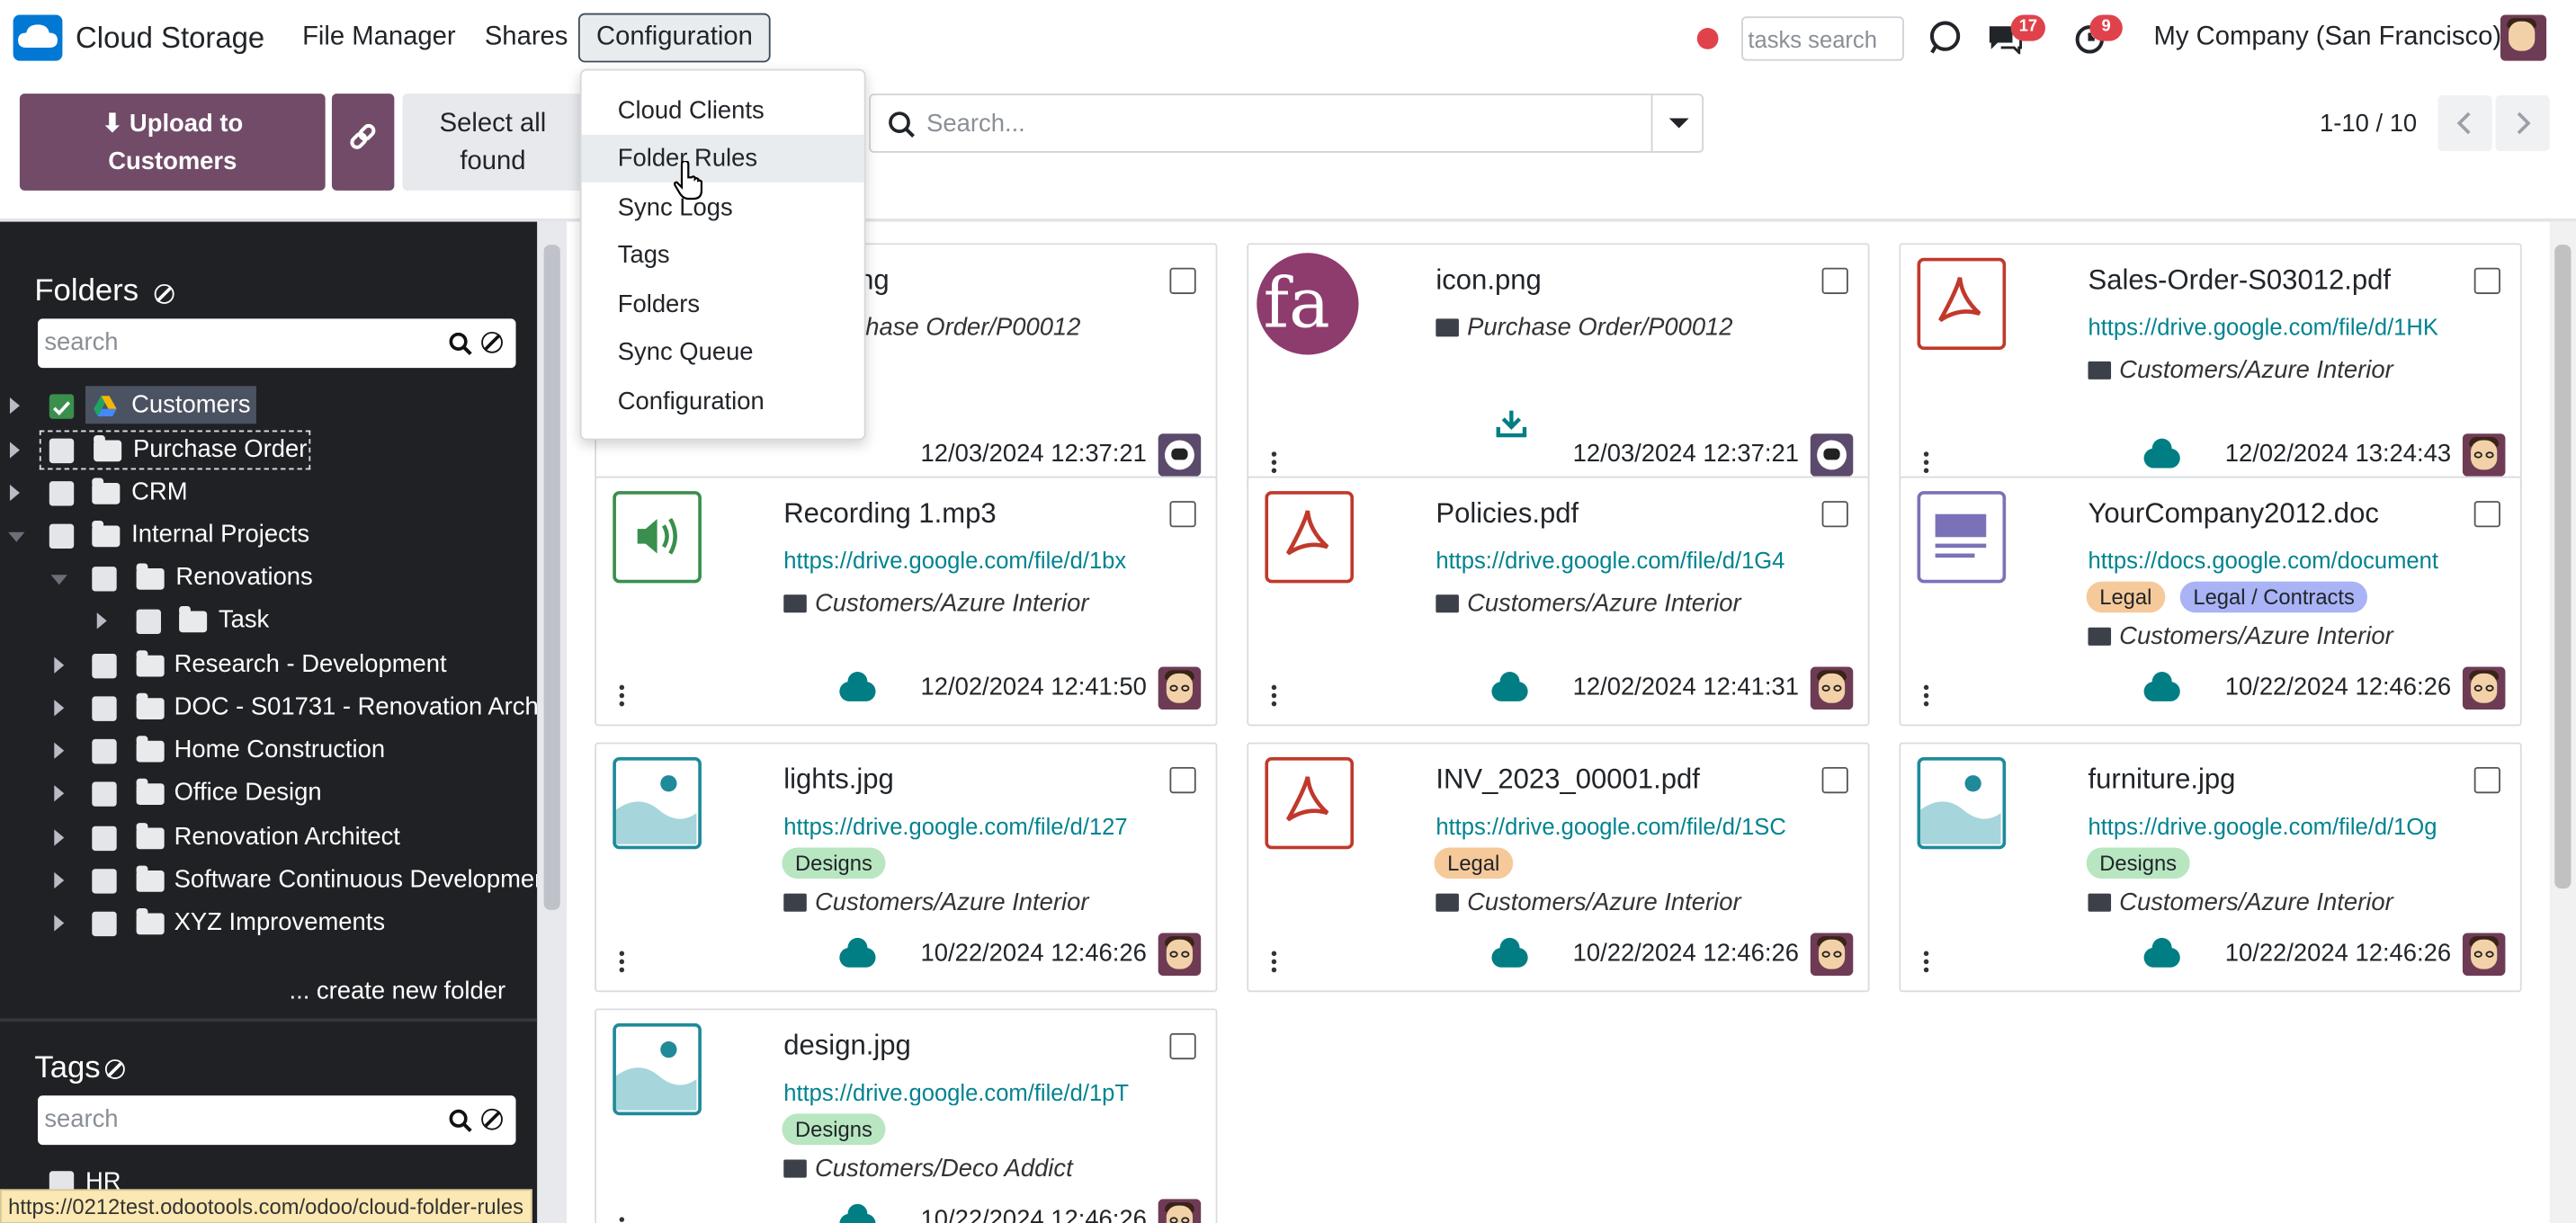  What do you see at coordinates (268, 620) in the screenshot?
I see `tree-item-task: Task` at bounding box center [268, 620].